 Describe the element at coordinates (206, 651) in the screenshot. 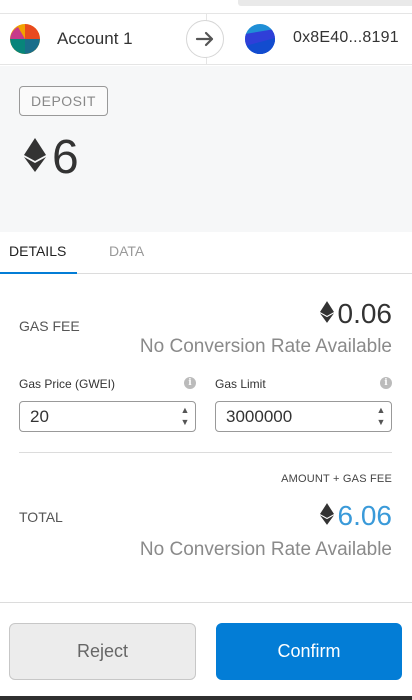

I see `action-footer: Reject Confirm` at that location.